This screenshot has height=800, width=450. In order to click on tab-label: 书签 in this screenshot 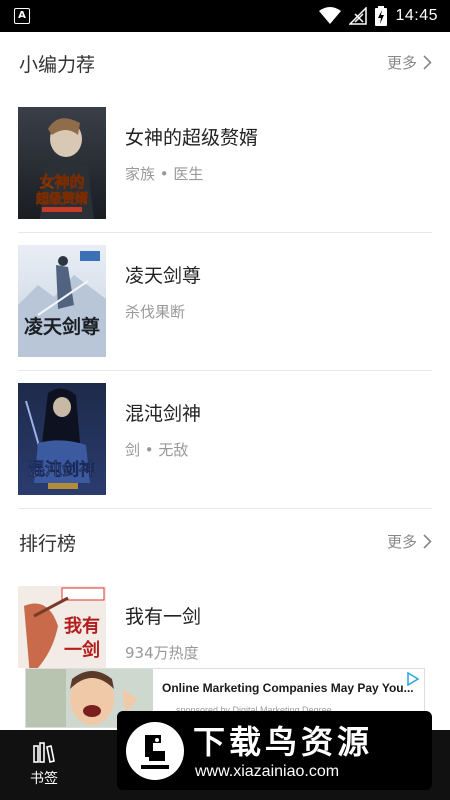, I will do `click(44, 779)`.